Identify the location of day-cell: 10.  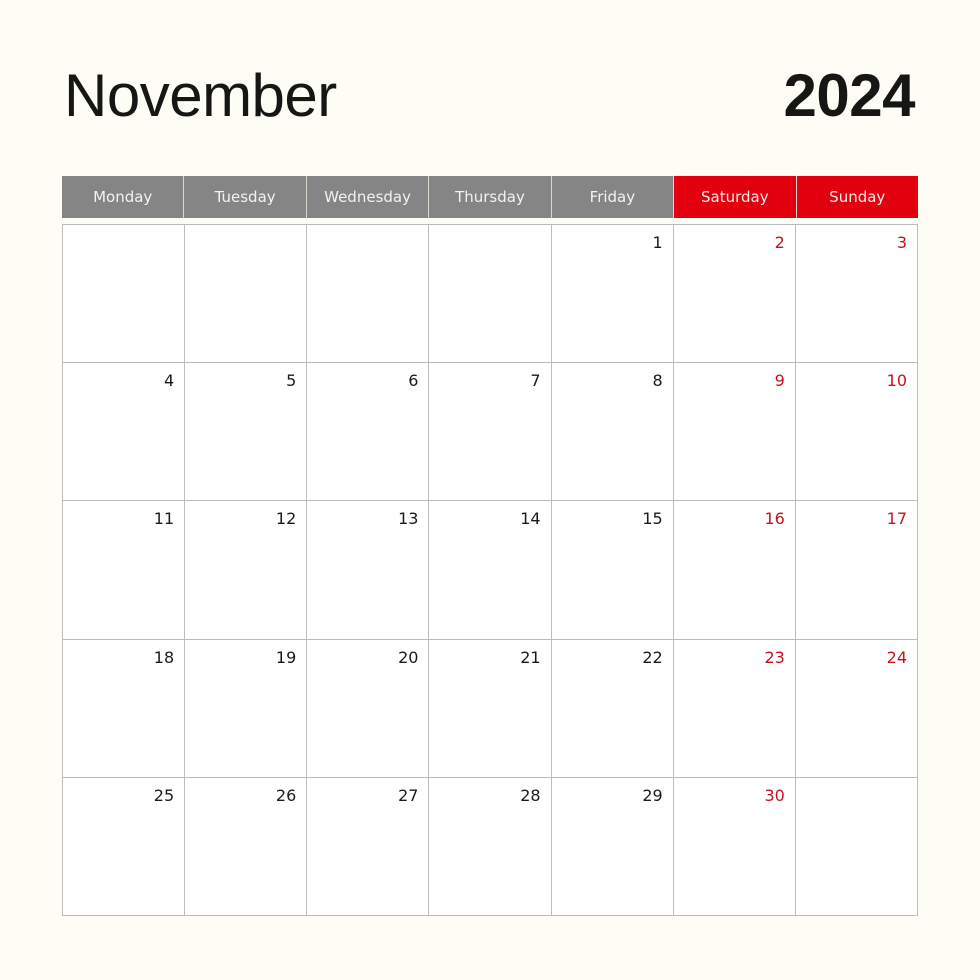
(856, 432).